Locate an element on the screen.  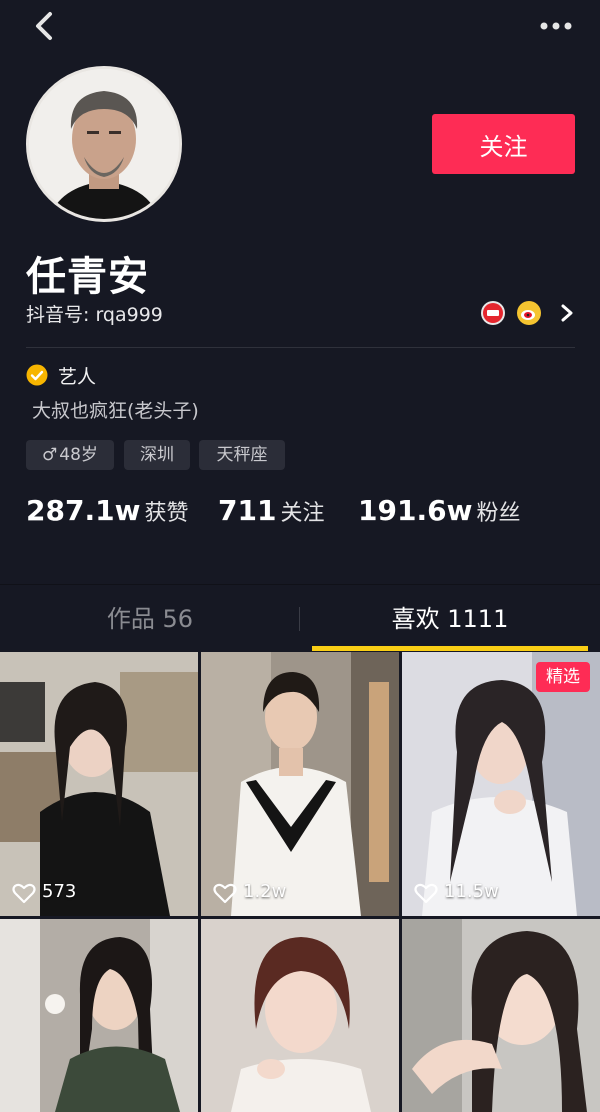
tag-zodiac: 天秤座 is located at coordinates (242, 455).